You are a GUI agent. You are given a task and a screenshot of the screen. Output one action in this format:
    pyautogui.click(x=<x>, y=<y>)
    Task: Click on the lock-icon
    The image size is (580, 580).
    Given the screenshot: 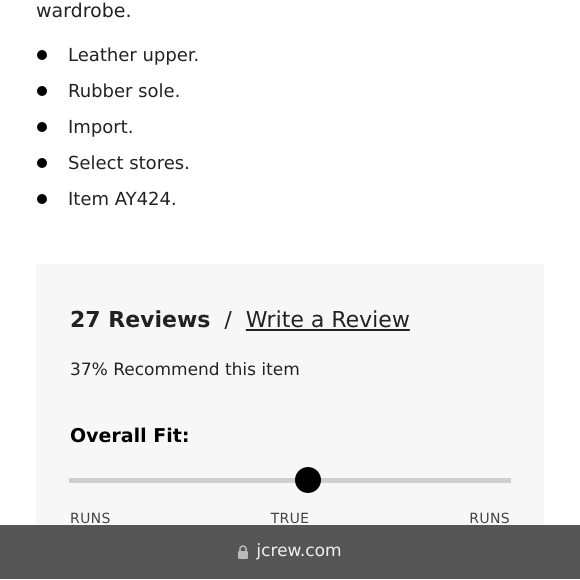 What is the action you would take?
    pyautogui.click(x=243, y=552)
    